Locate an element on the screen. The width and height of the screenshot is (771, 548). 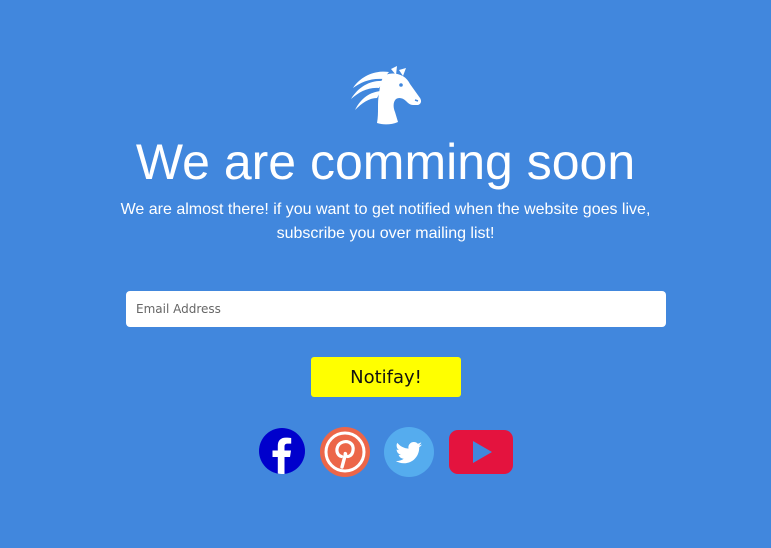
youtube-icon is located at coordinates (481, 452).